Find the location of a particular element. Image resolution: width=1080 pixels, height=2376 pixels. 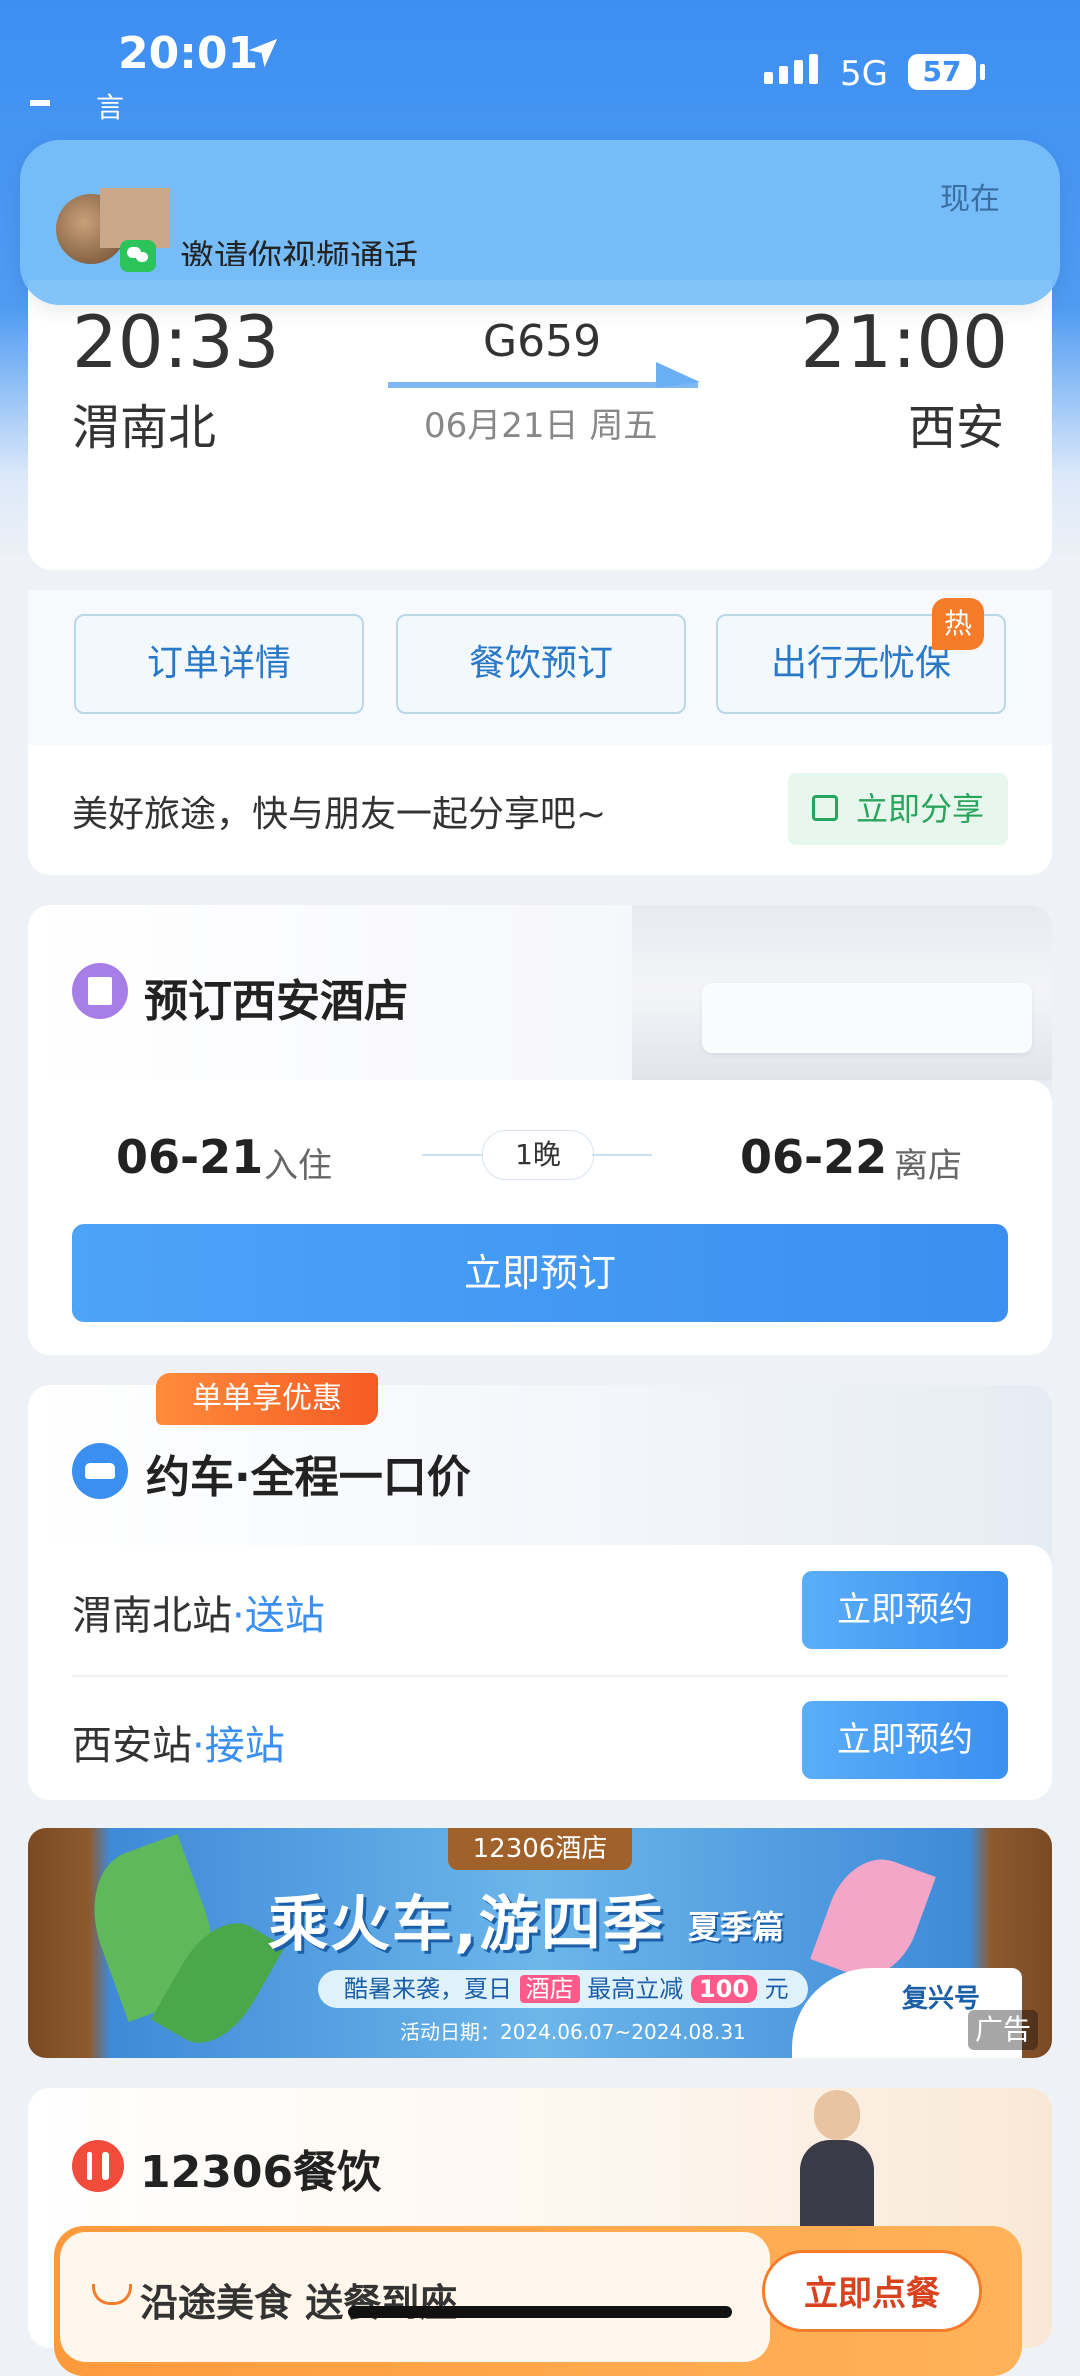

share-icon is located at coordinates (825, 808).